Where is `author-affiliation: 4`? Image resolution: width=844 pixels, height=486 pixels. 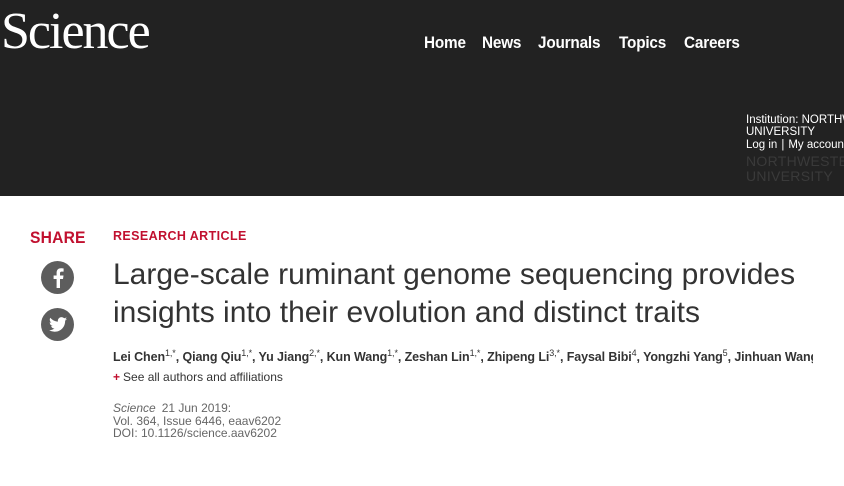 author-affiliation: 4 is located at coordinates (634, 353).